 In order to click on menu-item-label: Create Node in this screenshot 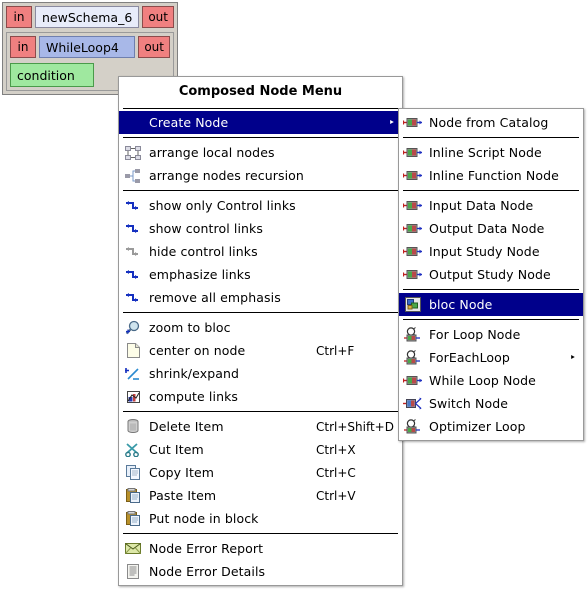, I will do `click(189, 122)`.